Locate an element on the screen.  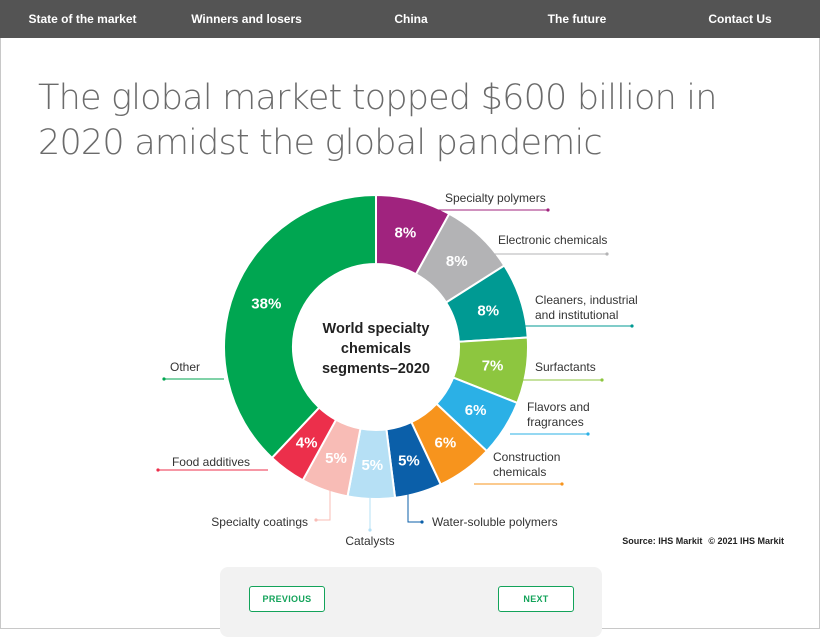
leader-dot-specialty-polymers is located at coordinates (548, 210).